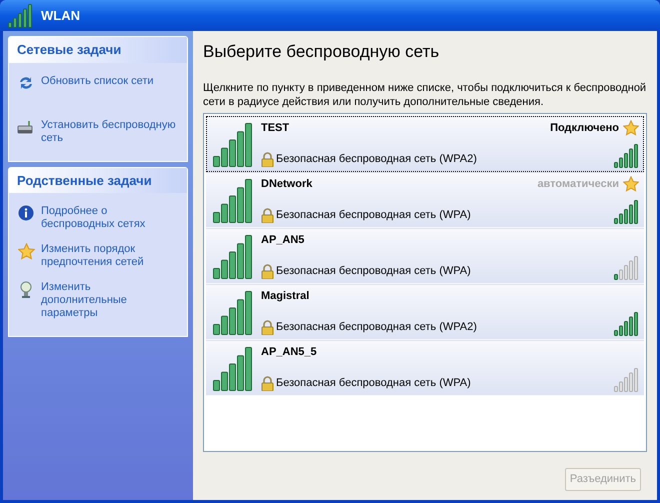  What do you see at coordinates (26, 82) in the screenshot?
I see `refresh-icon` at bounding box center [26, 82].